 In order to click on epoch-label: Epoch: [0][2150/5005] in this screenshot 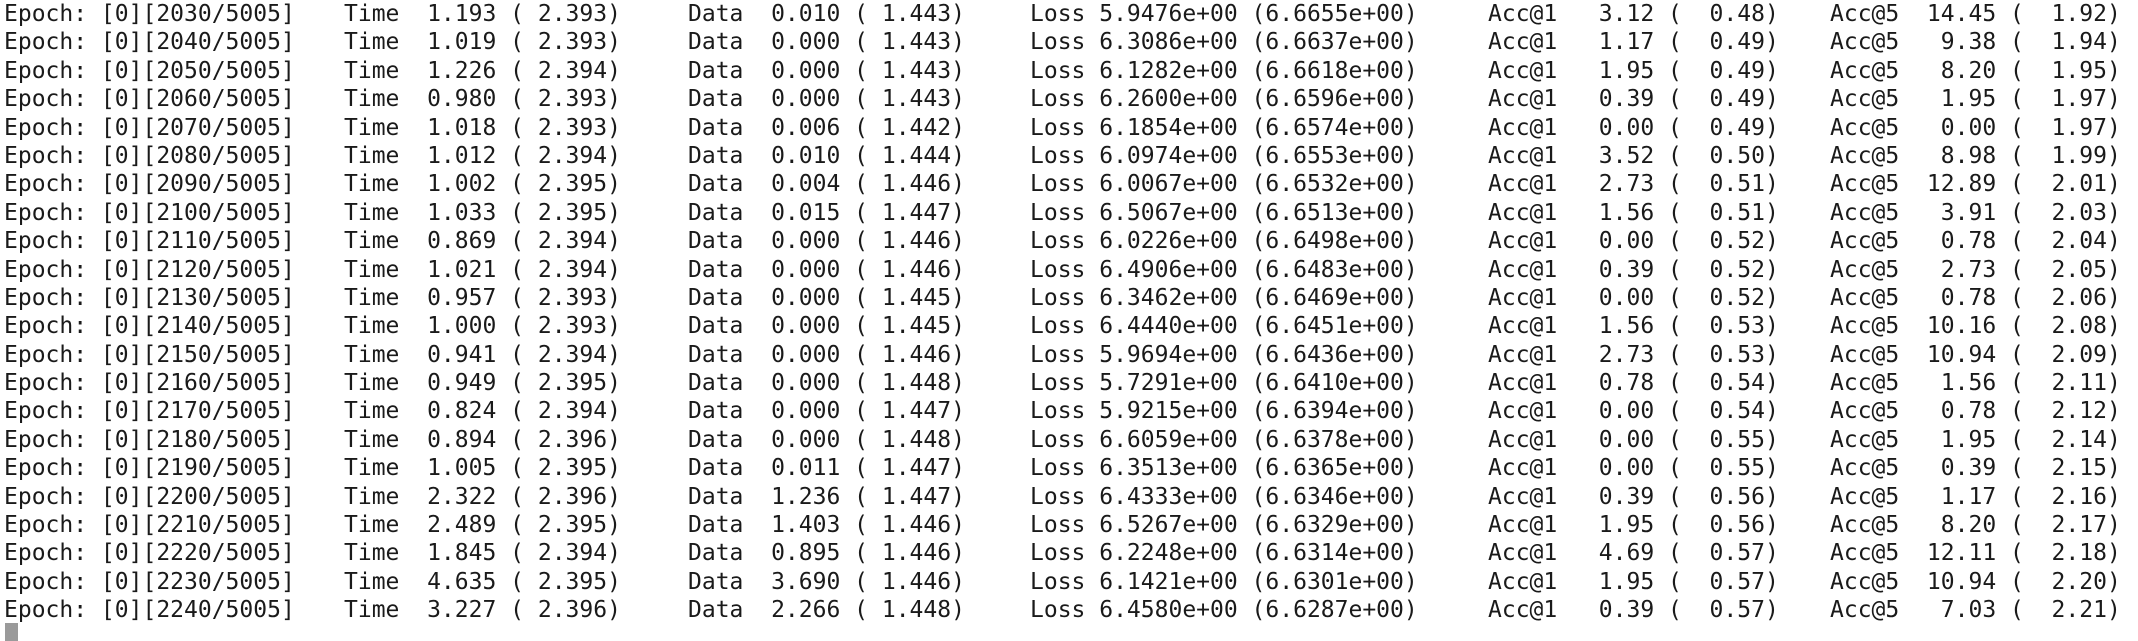, I will do `click(149, 354)`.